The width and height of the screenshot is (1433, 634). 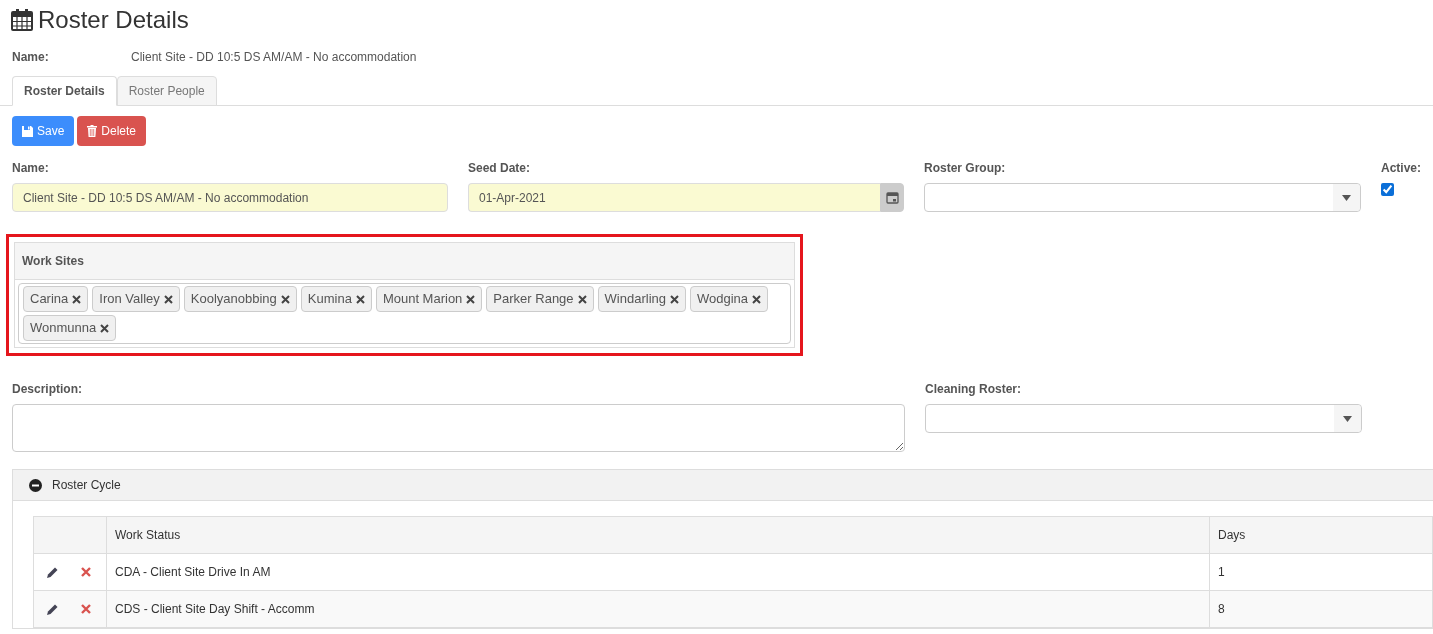 I want to click on delete-button: Delete, so click(x=112, y=131).